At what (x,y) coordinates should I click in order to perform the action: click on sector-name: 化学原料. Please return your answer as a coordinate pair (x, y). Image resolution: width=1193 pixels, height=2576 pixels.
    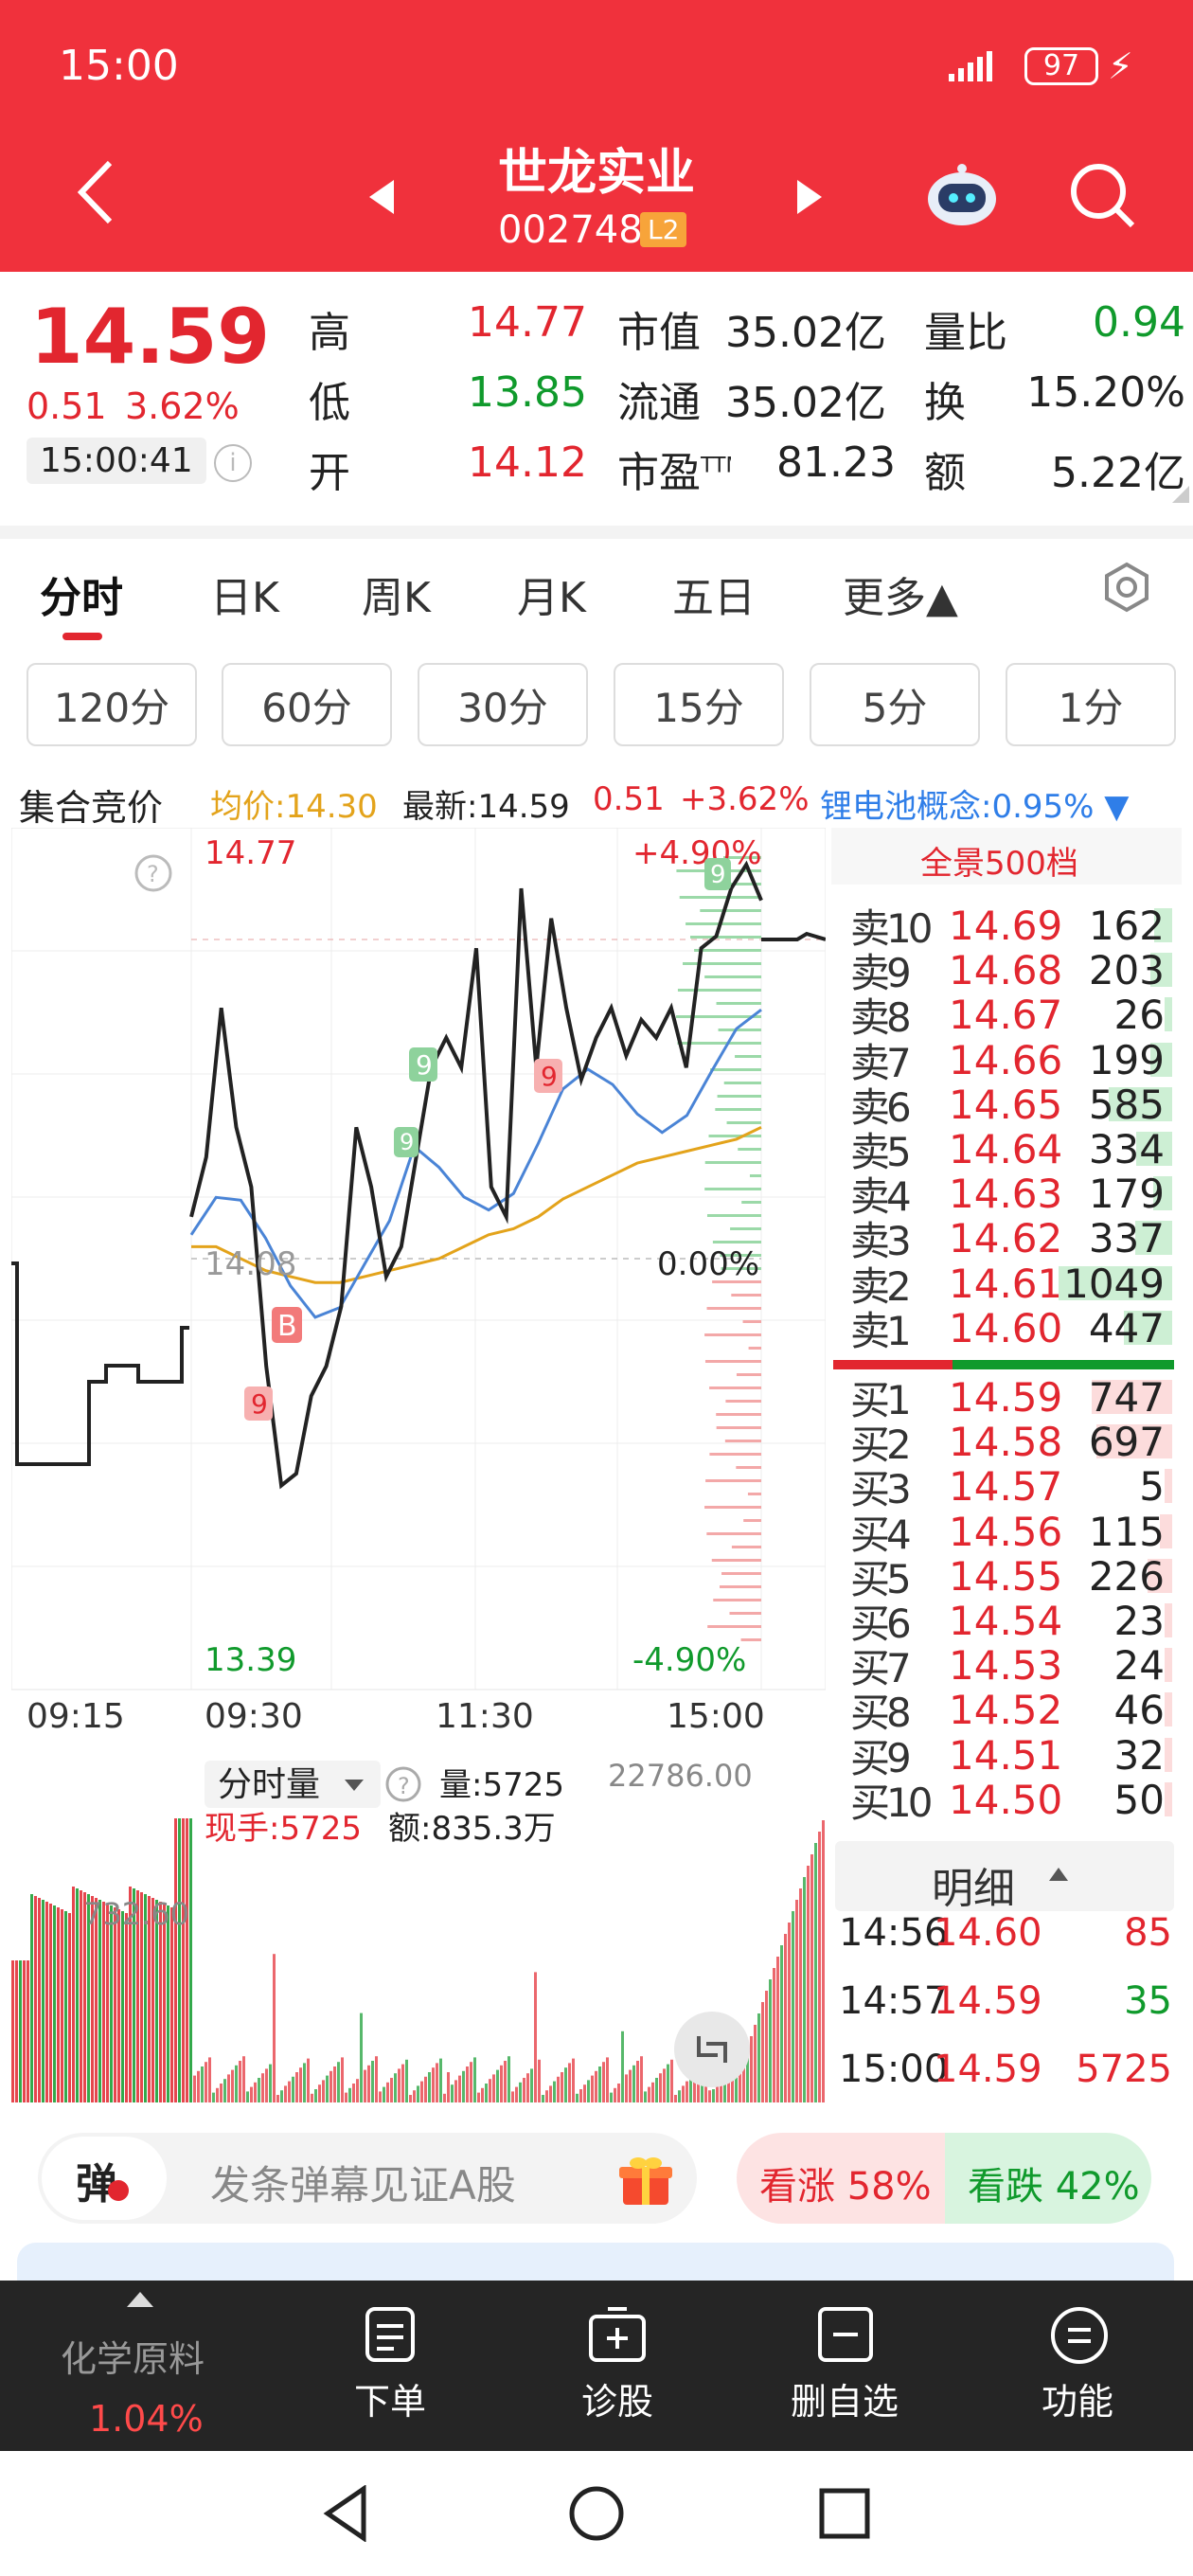
    Looking at the image, I should click on (133, 2356).